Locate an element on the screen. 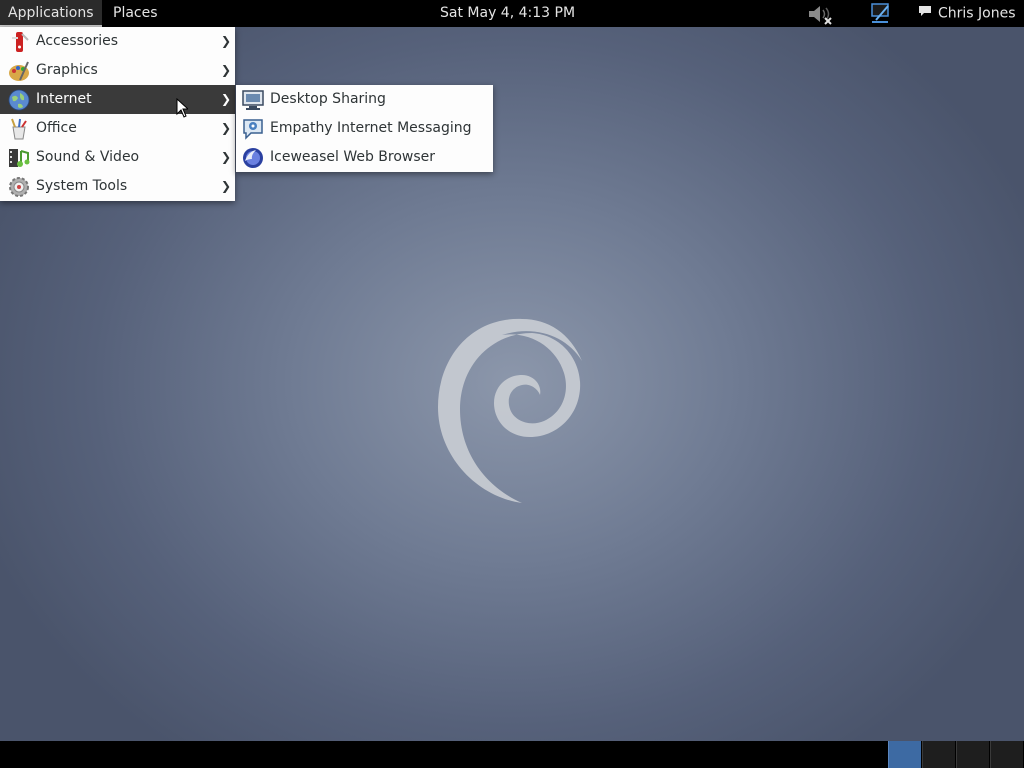 The width and height of the screenshot is (1024, 768). menu-item-label: Office is located at coordinates (56, 128).